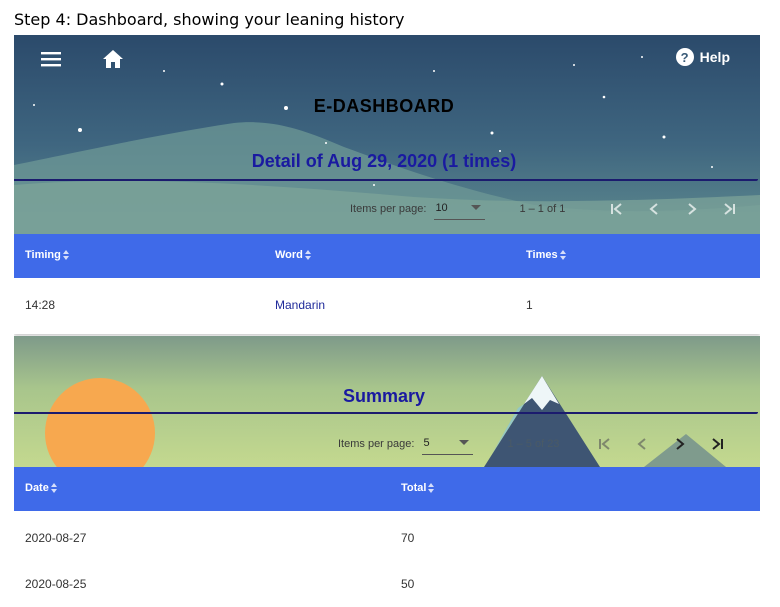 This screenshot has height=607, width=780. What do you see at coordinates (51, 59) in the screenshot?
I see `menu-icon` at bounding box center [51, 59].